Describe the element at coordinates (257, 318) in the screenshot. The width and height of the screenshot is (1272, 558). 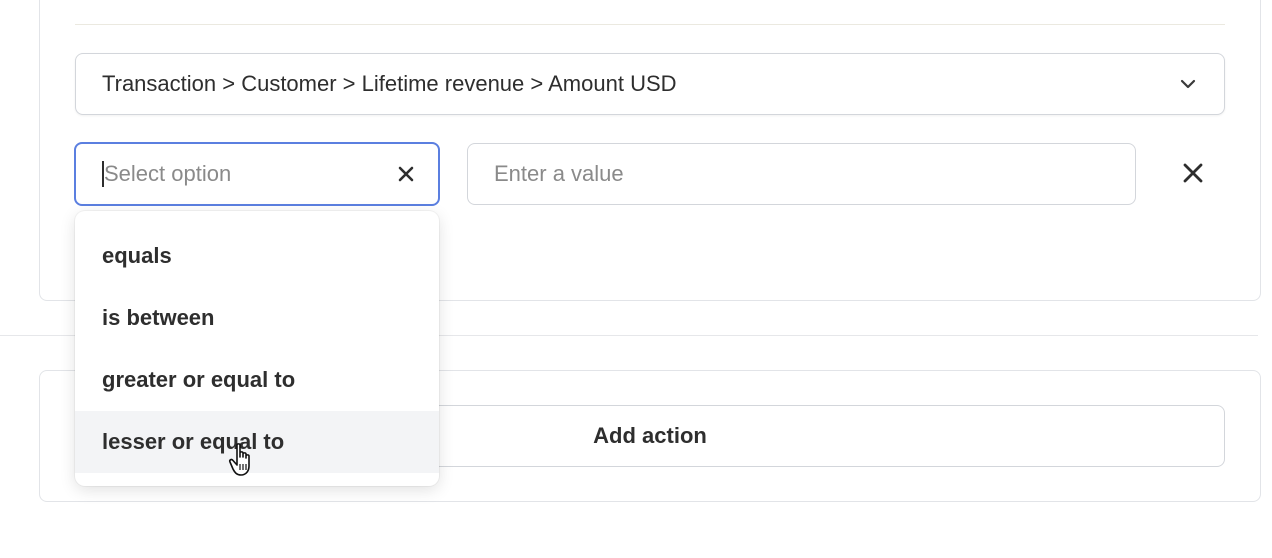
I see `menu-item-is-between: is between` at that location.